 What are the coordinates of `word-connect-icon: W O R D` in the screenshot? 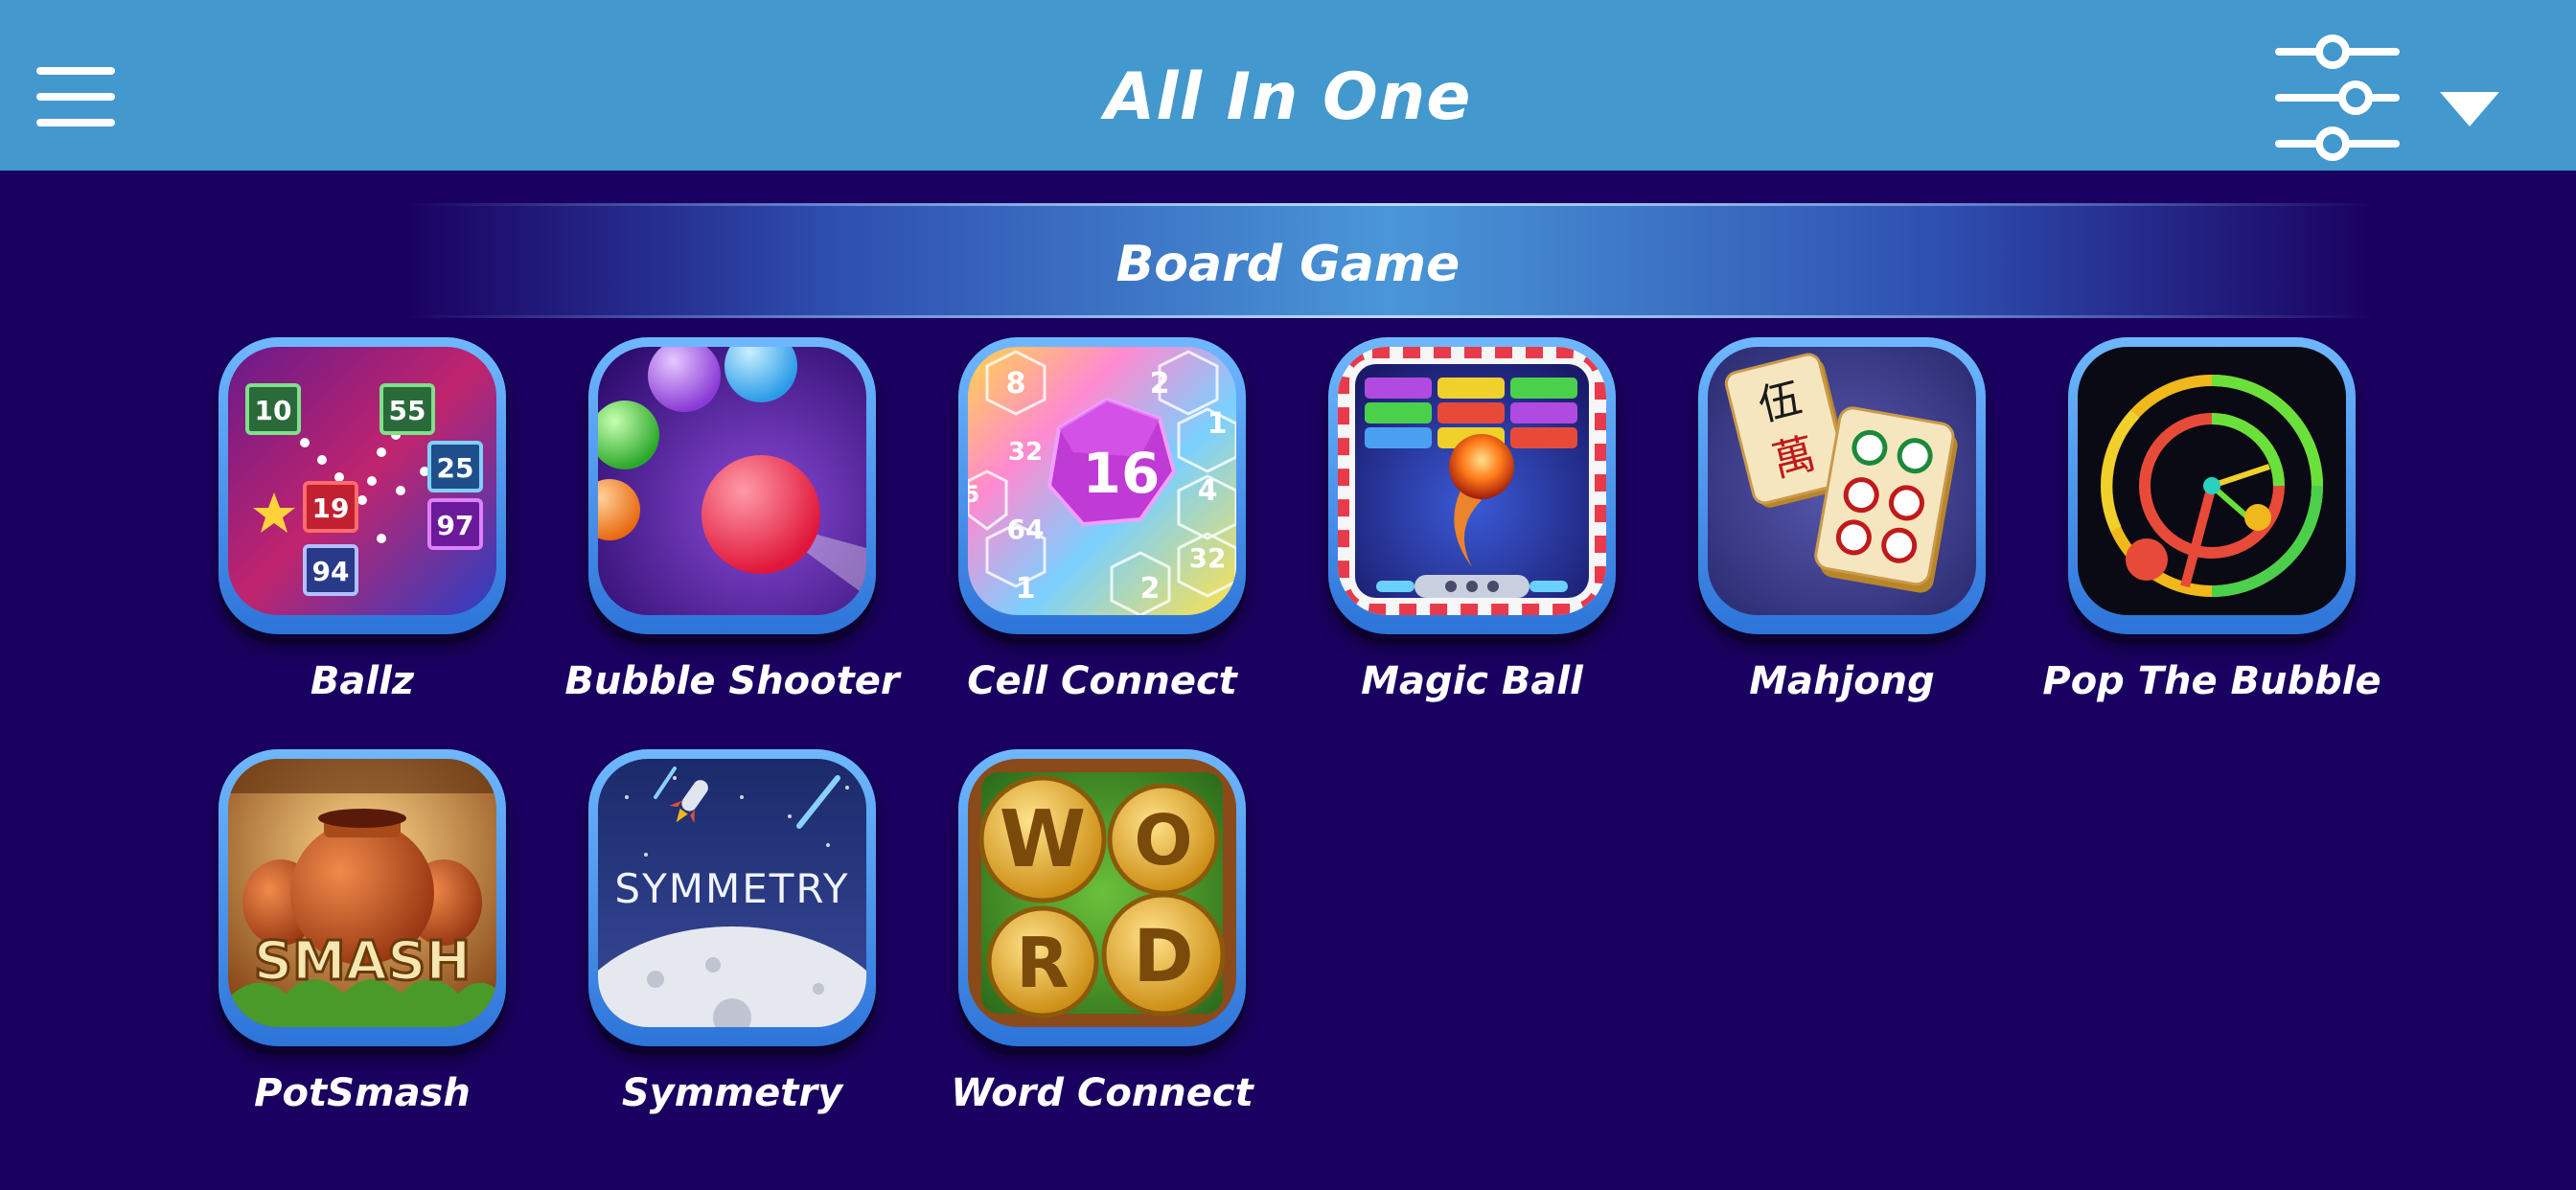 It's located at (1102, 893).